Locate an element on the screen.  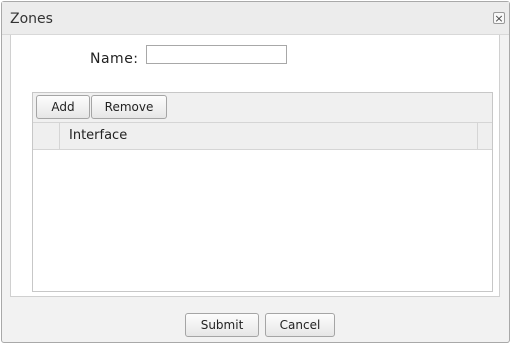
cancel-button: Cancel is located at coordinates (300, 325).